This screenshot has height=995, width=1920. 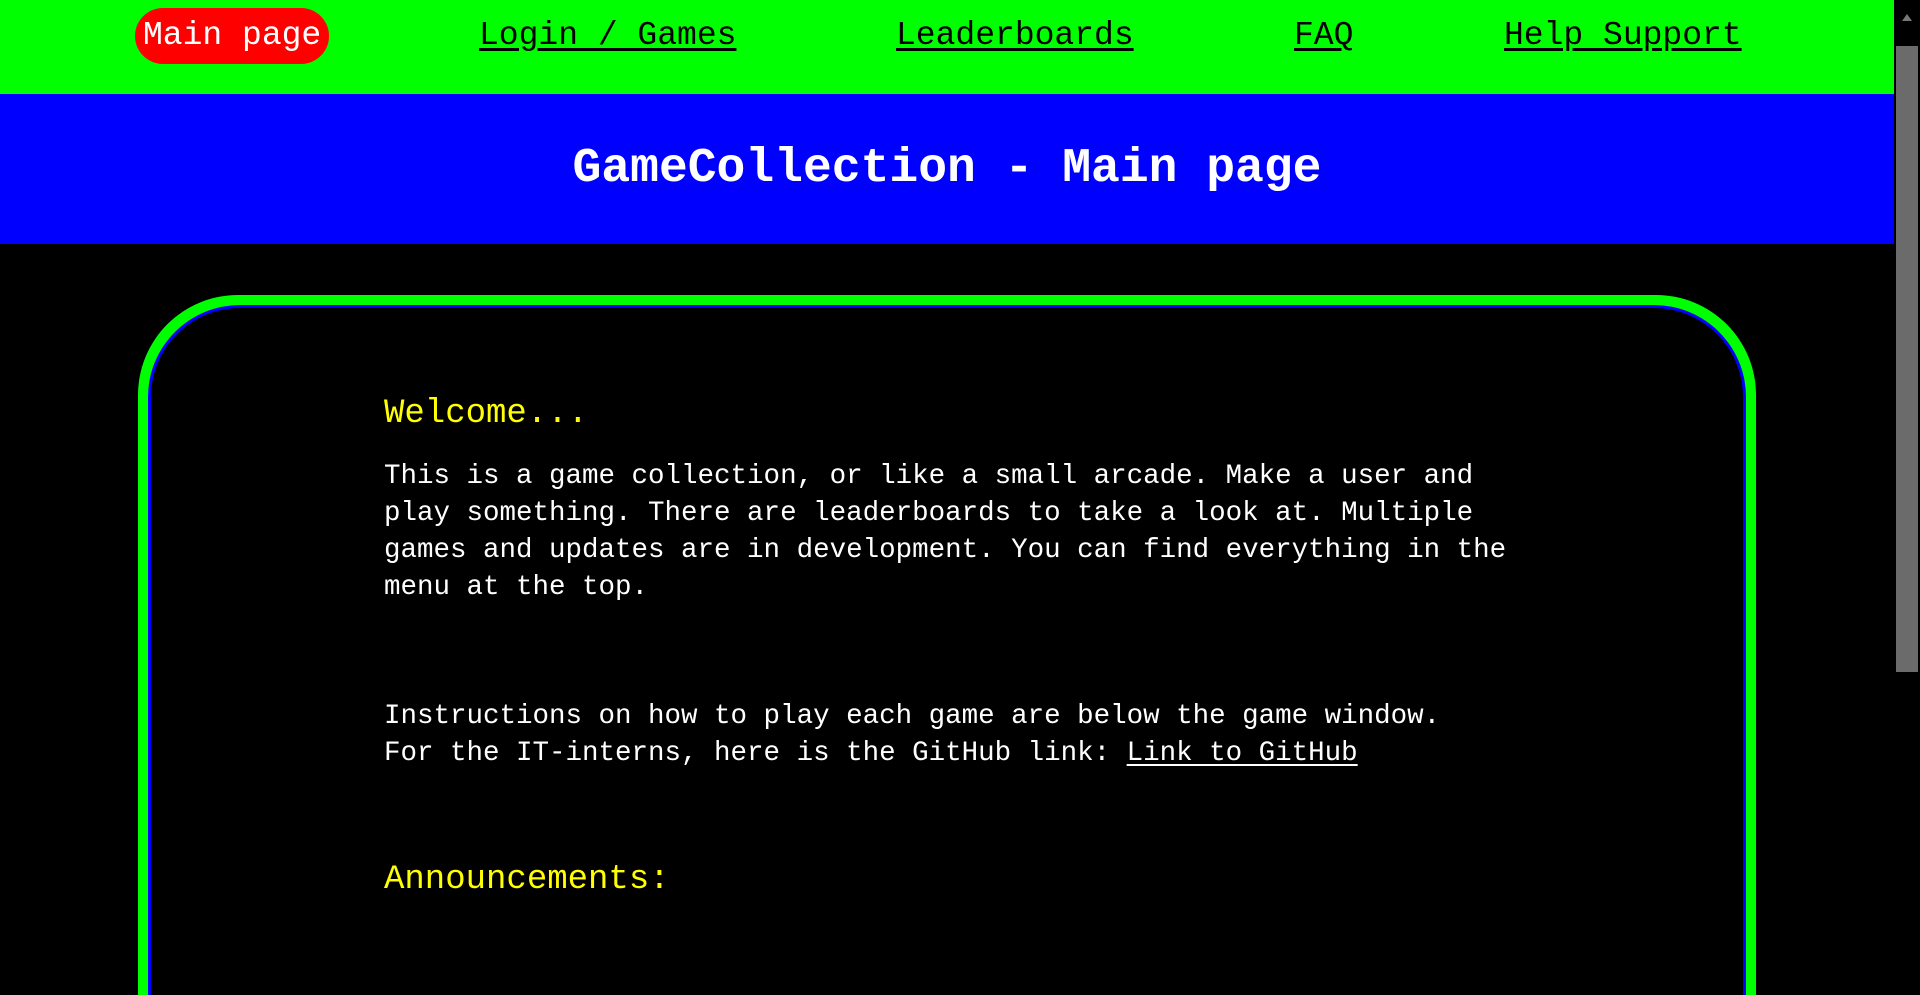 I want to click on nav-help-support: Help Support, so click(x=1623, y=36).